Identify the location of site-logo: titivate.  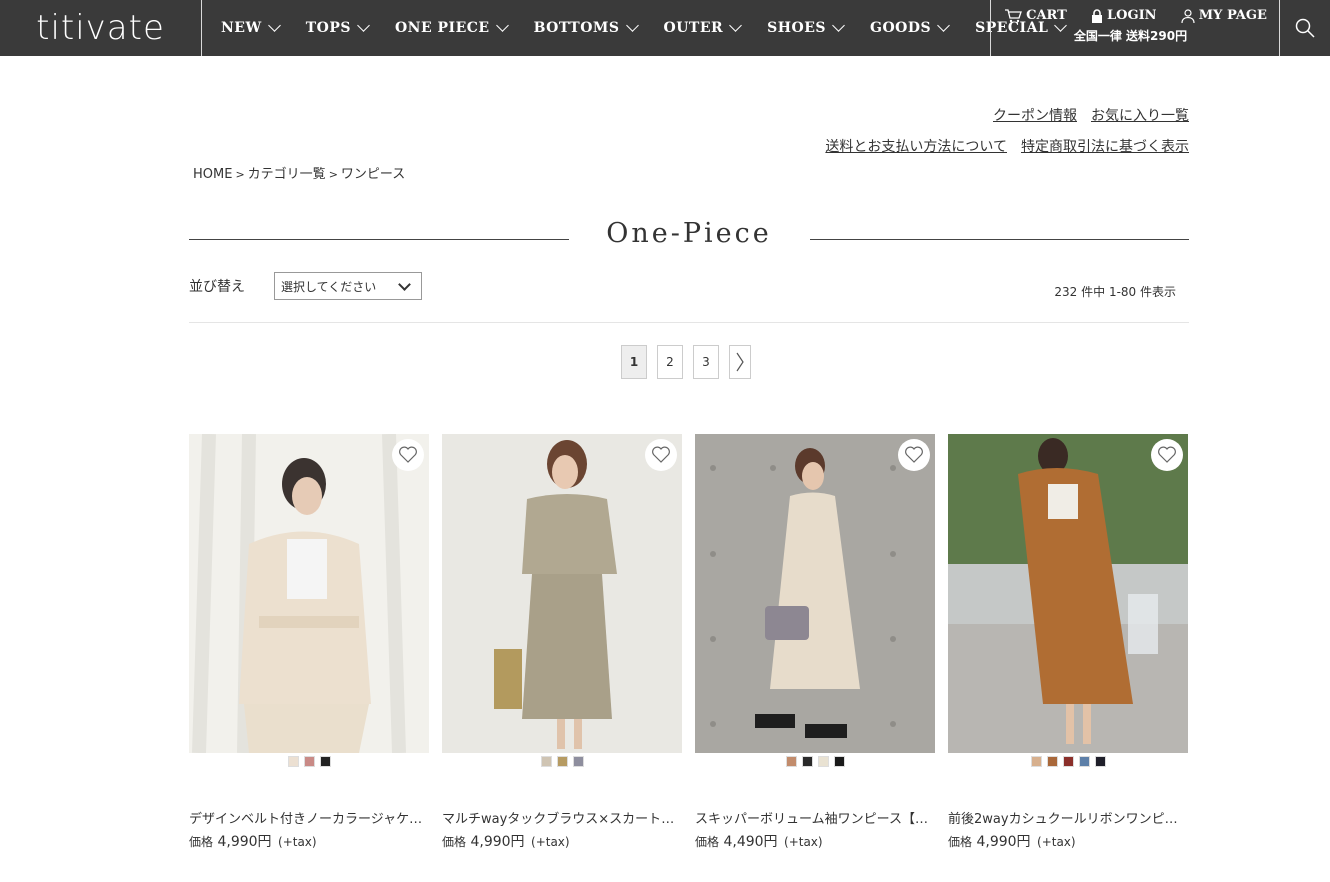
(100, 28).